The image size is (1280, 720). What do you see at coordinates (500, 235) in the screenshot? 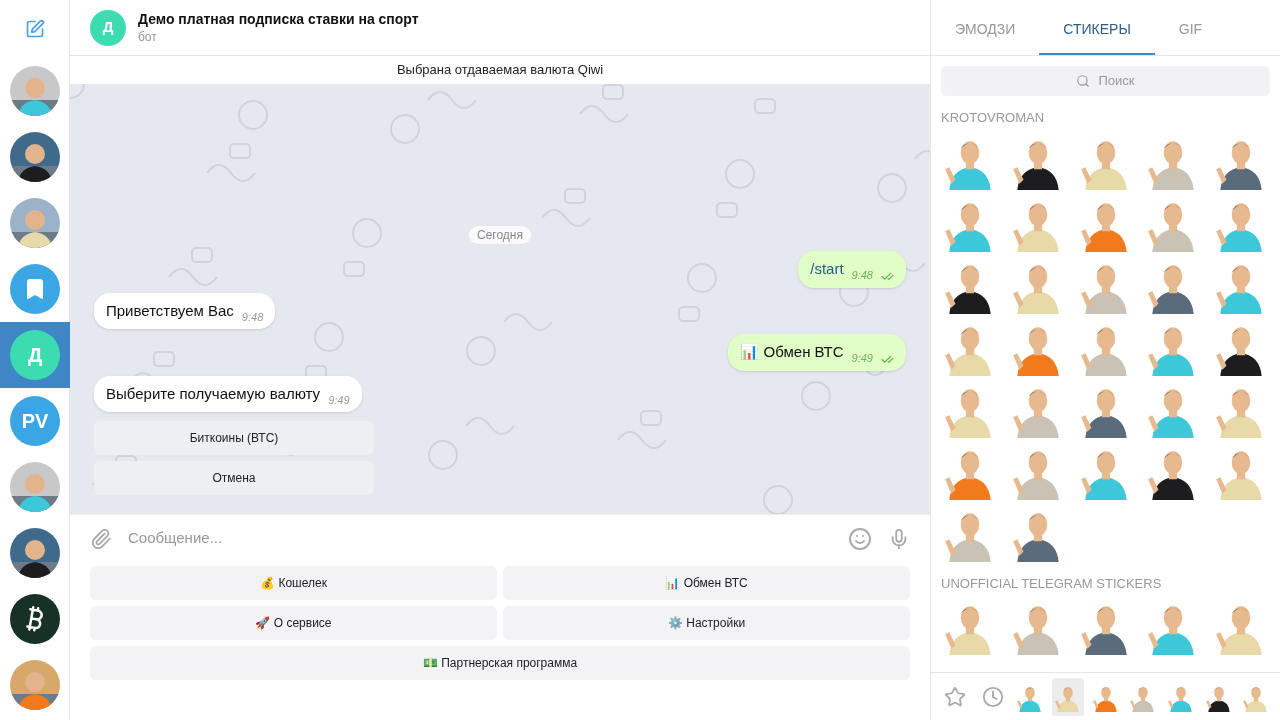
I see `date-label: Сегодня` at bounding box center [500, 235].